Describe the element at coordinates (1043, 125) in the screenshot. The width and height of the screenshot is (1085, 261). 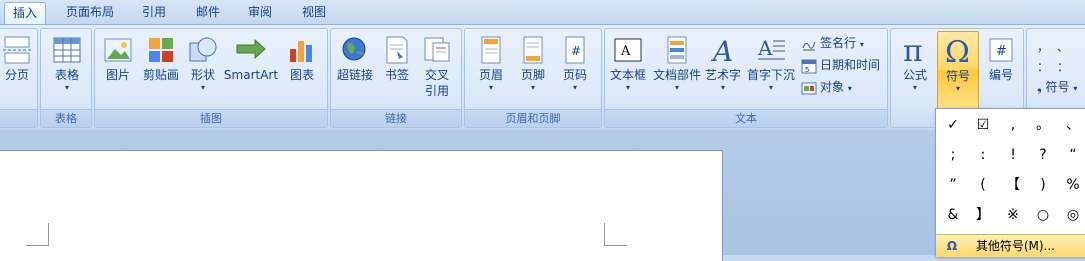
I see `symbol-cell: 。` at that location.